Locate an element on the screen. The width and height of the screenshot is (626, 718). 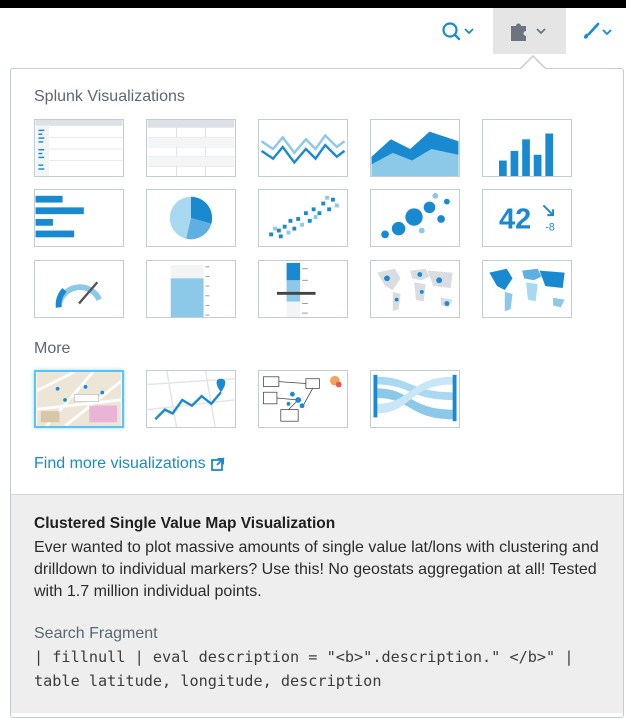
viz-cluster-map is located at coordinates (415, 289).